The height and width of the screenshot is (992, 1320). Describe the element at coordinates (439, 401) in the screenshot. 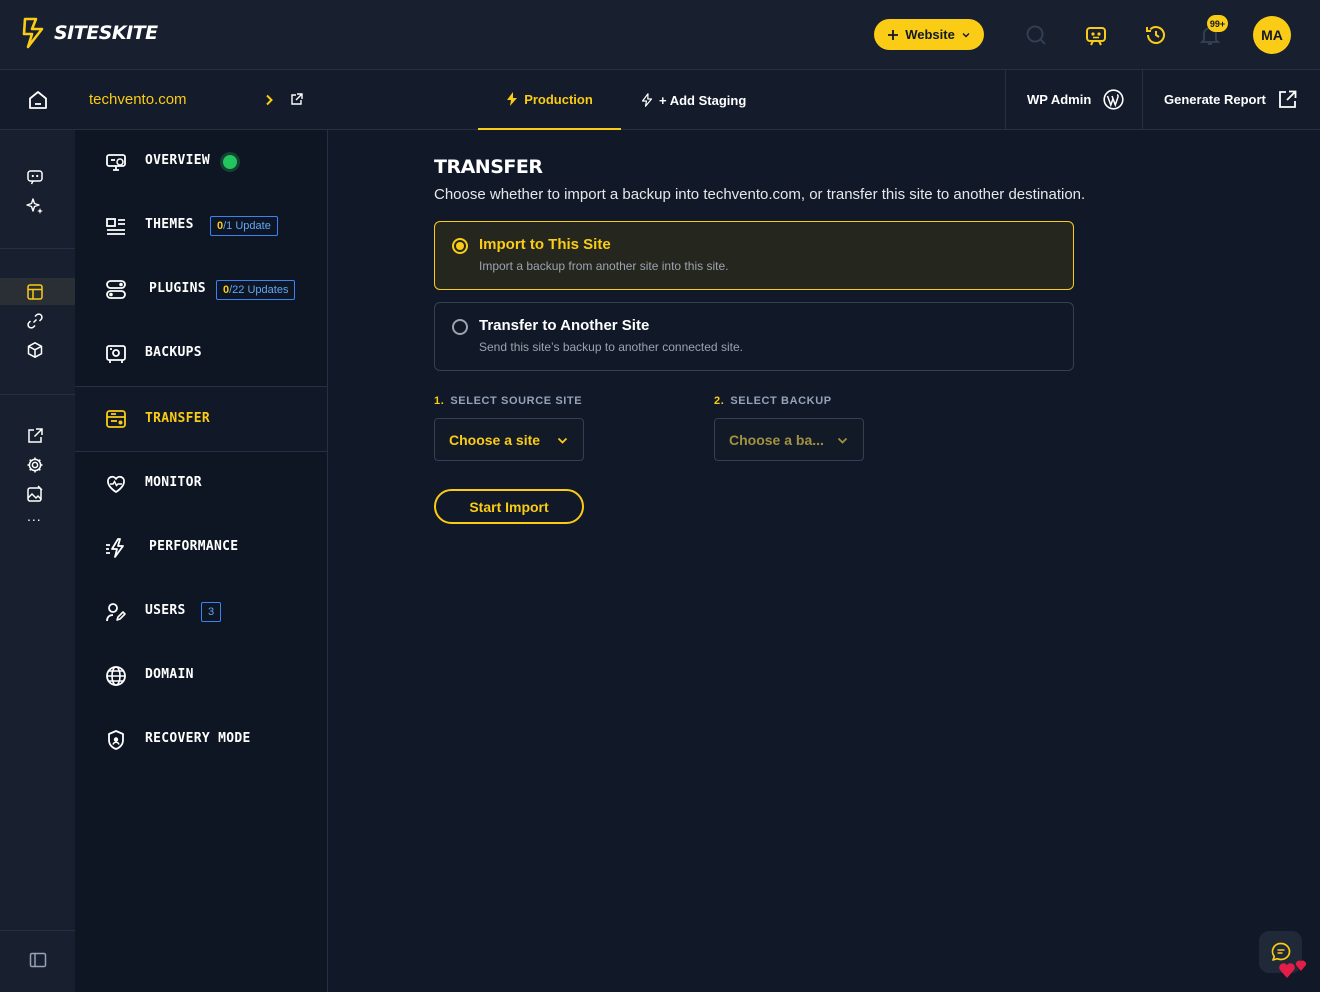

I see `step-number: 1.` at that location.